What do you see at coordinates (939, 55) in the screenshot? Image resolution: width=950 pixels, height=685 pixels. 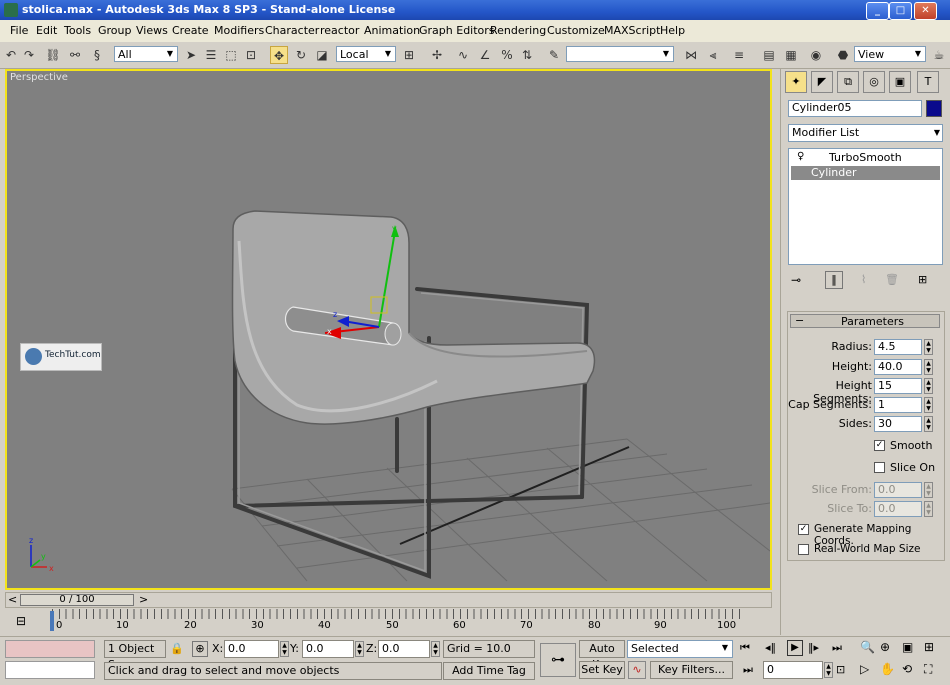 I see `quick-render-icon: ☕` at bounding box center [939, 55].